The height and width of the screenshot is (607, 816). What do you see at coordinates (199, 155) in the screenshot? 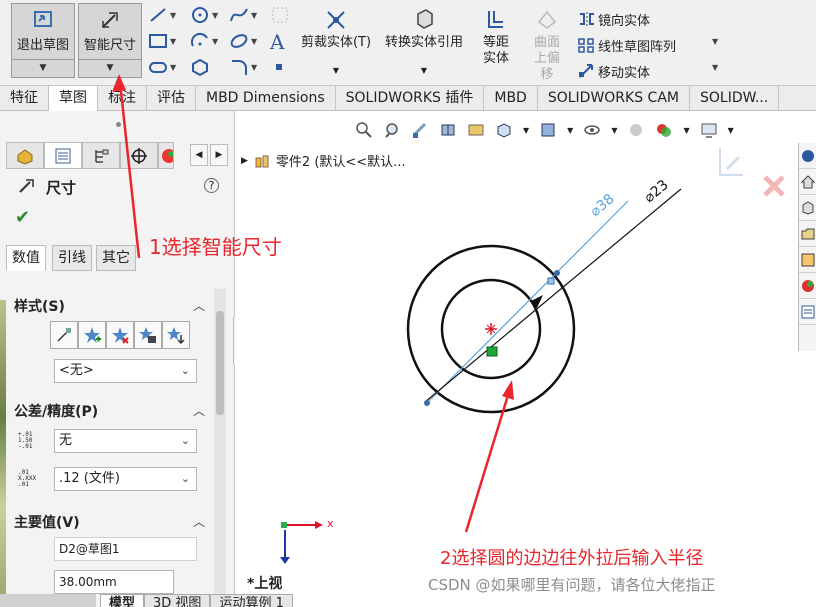
I see `tab-scroll-left: ◀` at bounding box center [199, 155].